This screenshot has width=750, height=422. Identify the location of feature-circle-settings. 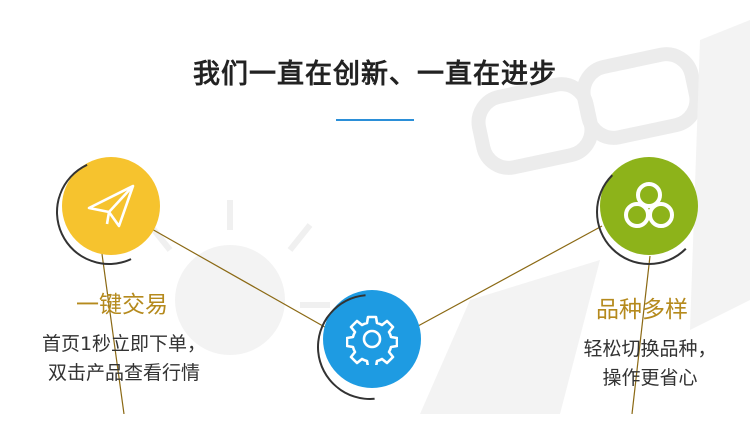
(372, 339).